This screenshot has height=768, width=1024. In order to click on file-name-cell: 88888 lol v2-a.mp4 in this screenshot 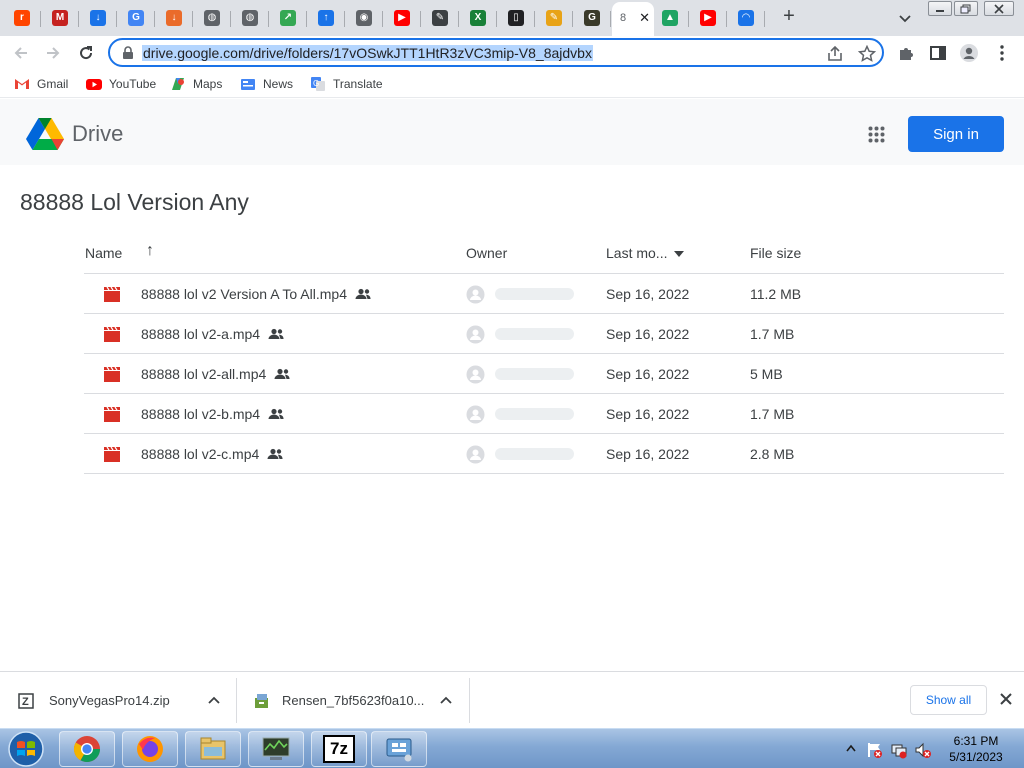, I will do `click(212, 334)`.